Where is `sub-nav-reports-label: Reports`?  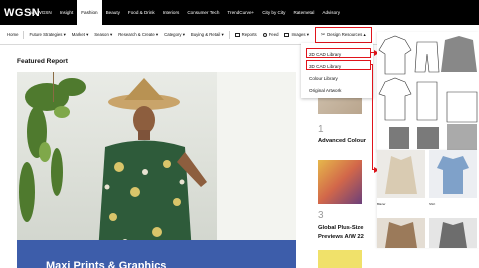 sub-nav-reports-label: Reports is located at coordinates (249, 34).